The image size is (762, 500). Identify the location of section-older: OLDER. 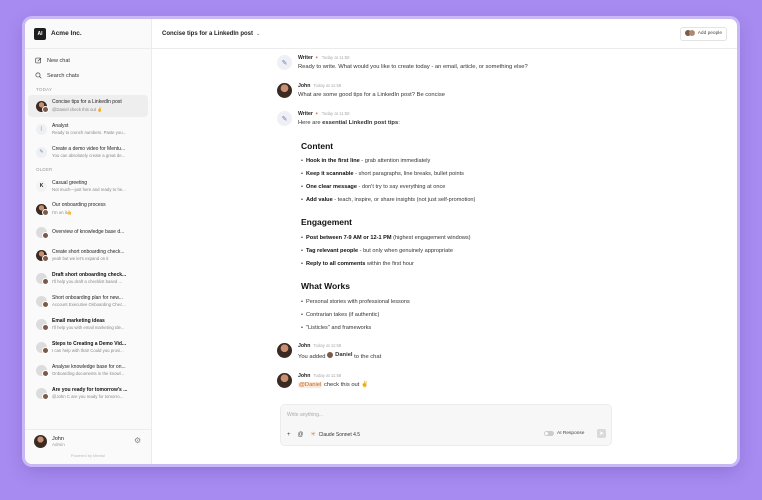
(44, 169).